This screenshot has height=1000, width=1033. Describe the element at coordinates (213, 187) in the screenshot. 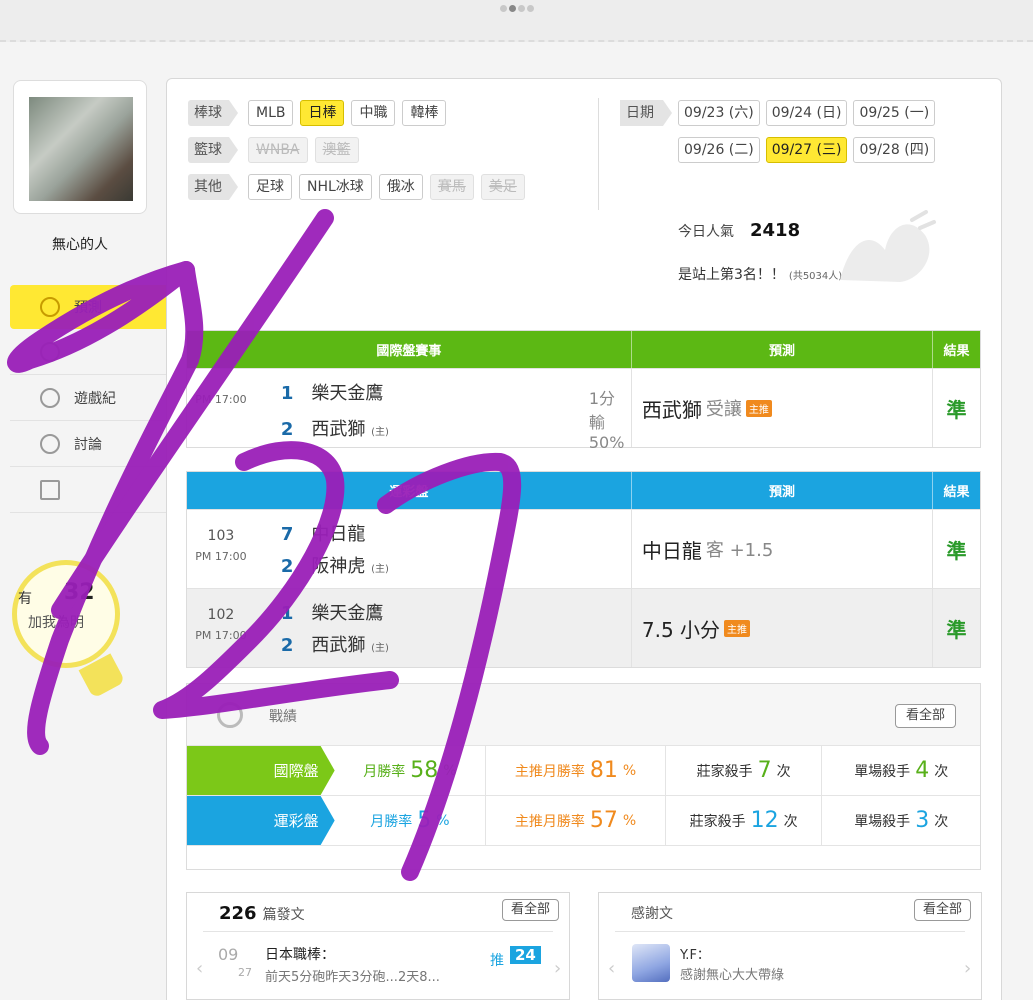

I see `filter-tag: 其他` at that location.